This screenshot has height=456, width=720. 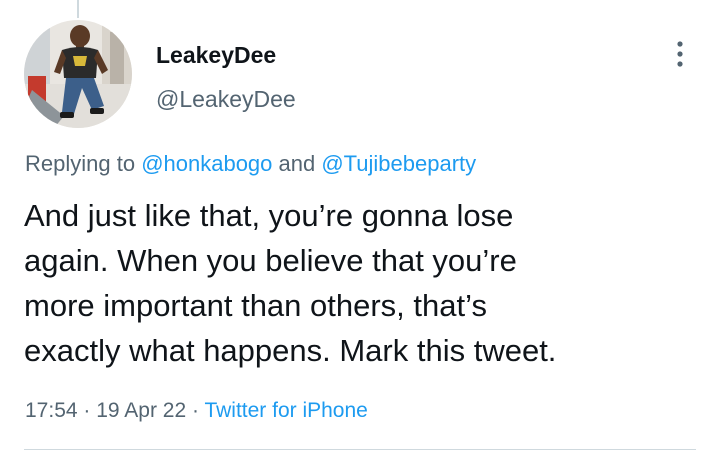 I want to click on avatar-photo, so click(x=78, y=74).